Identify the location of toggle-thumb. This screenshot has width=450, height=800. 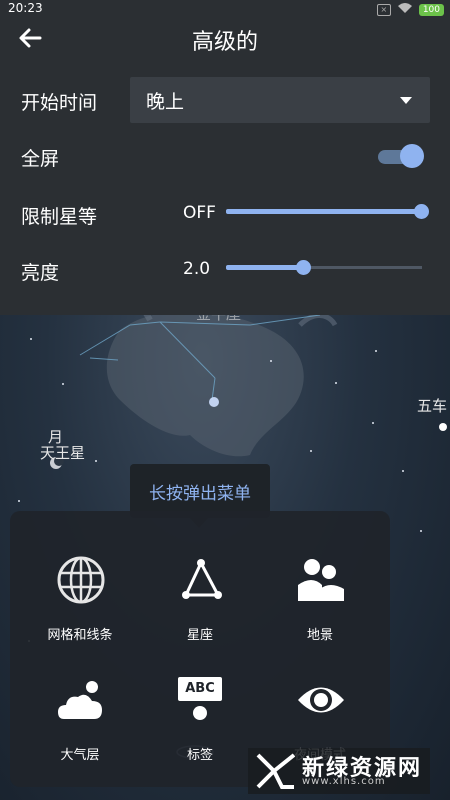
(412, 156).